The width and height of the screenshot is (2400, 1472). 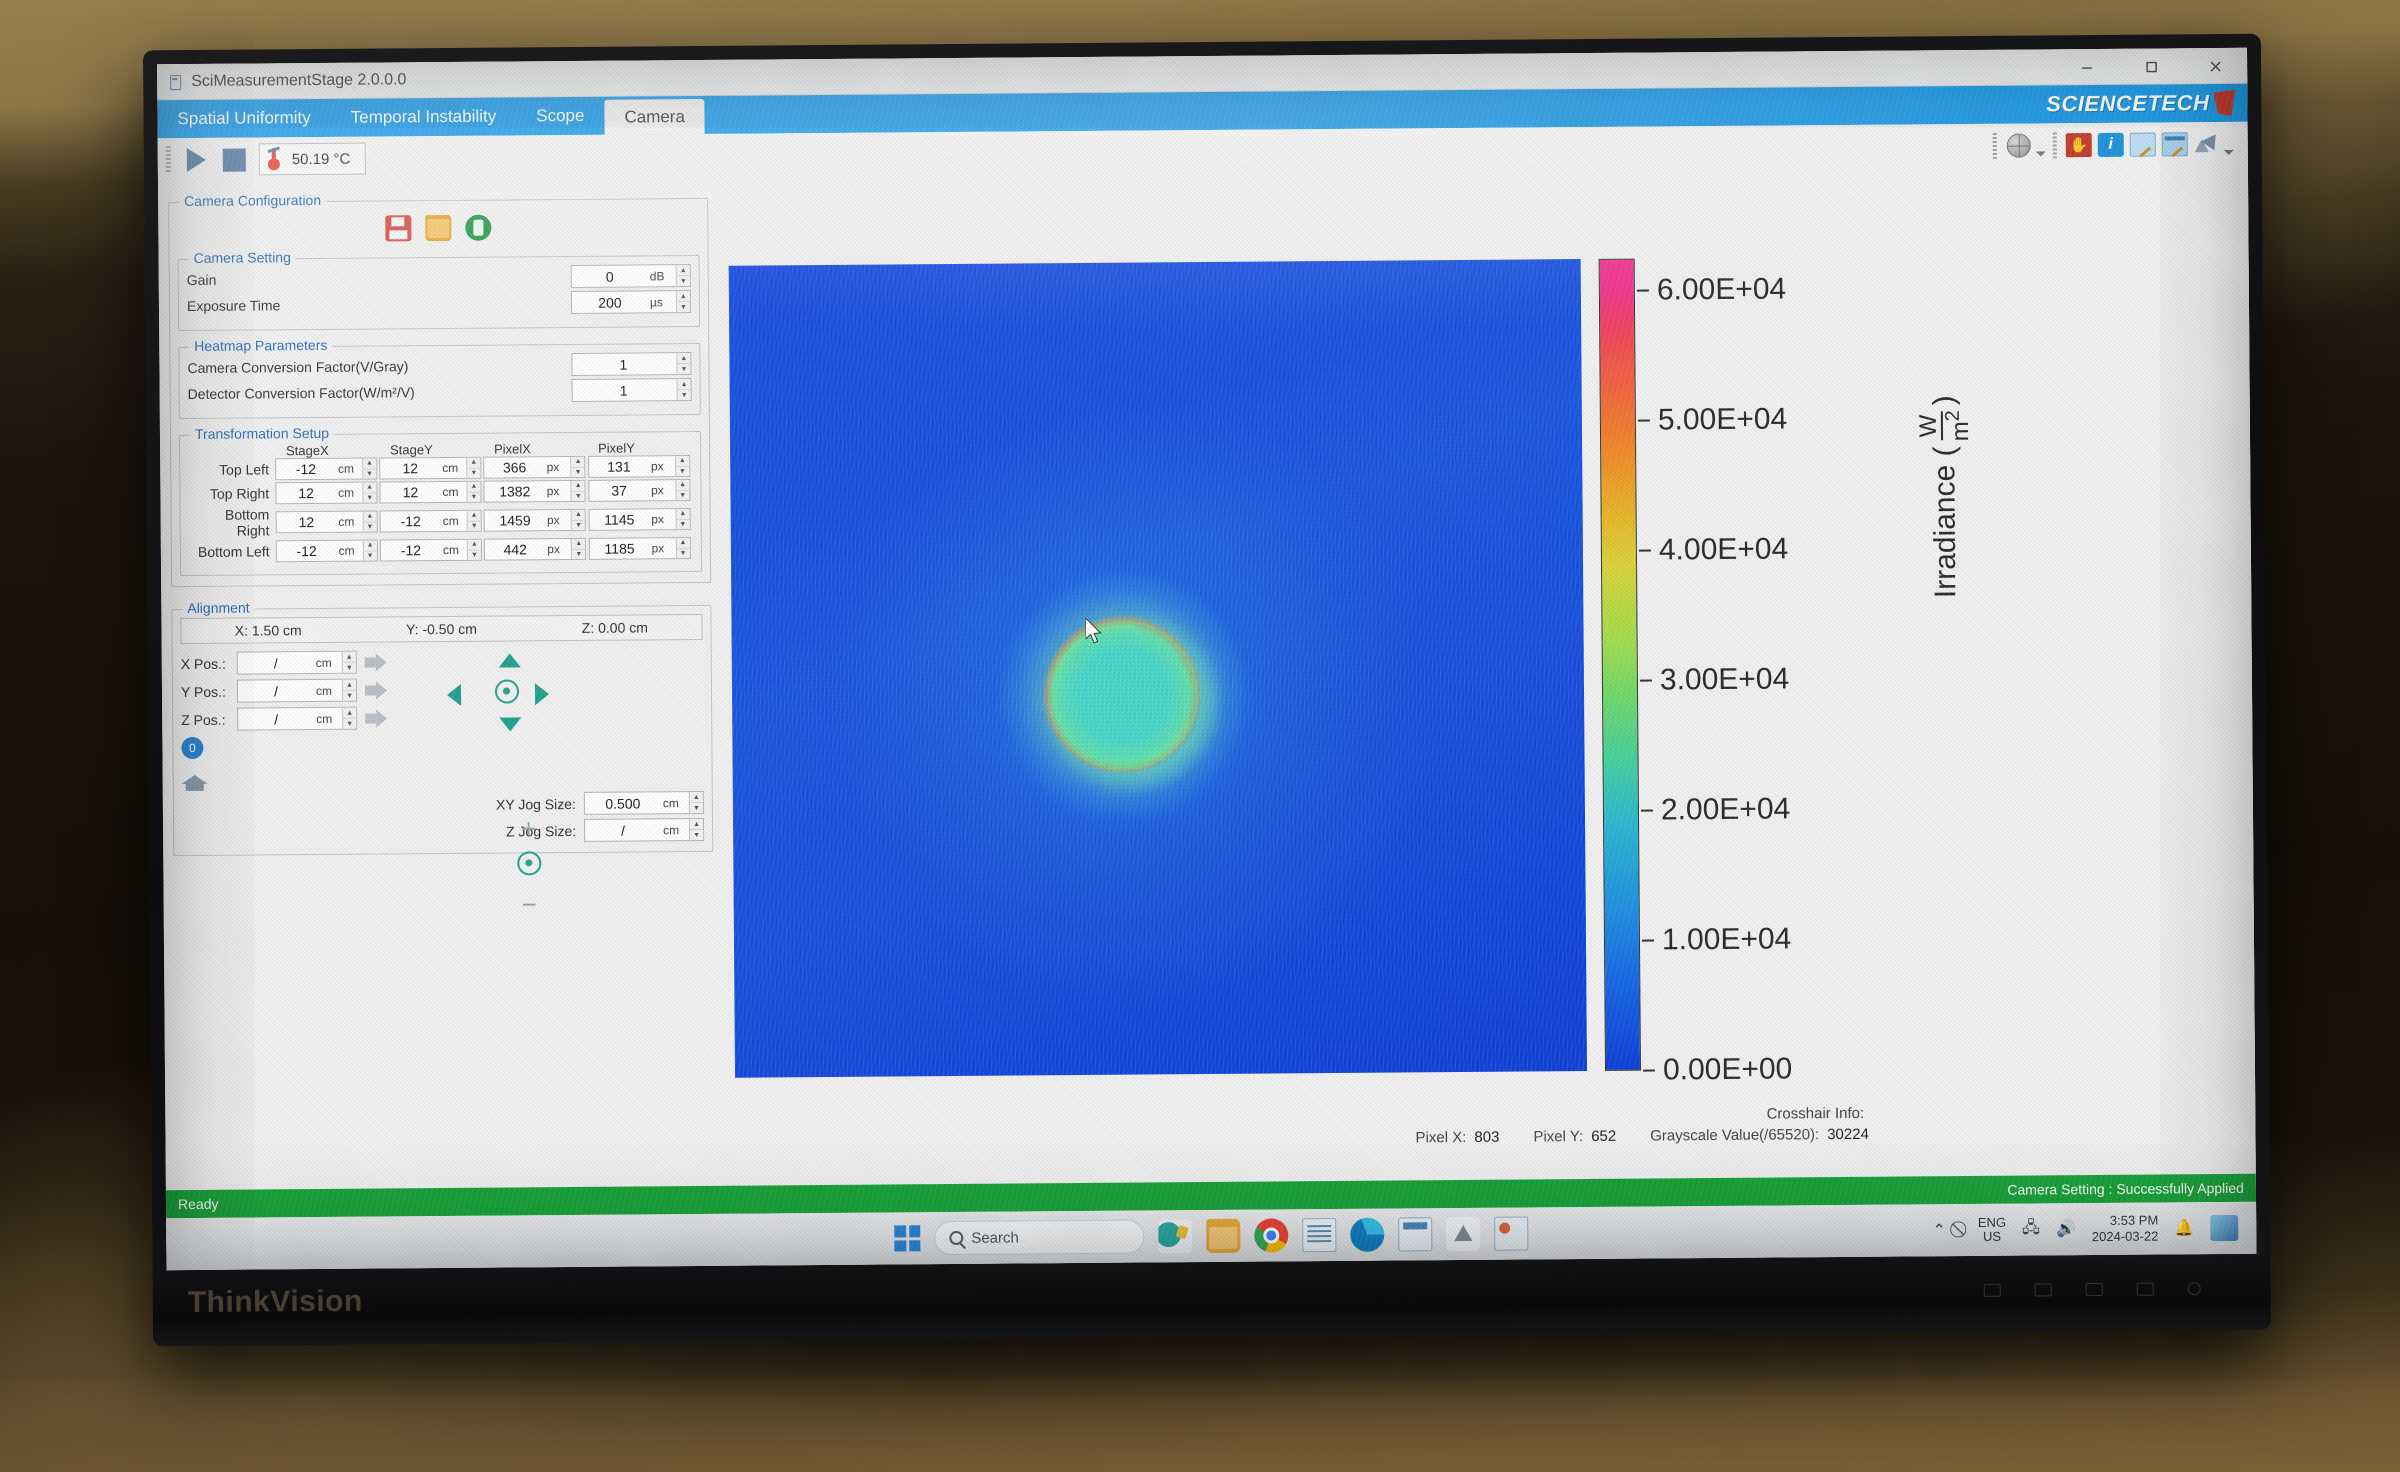 I want to click on detector-conversion-stepper: 1 ▲ ▼, so click(x=631, y=390).